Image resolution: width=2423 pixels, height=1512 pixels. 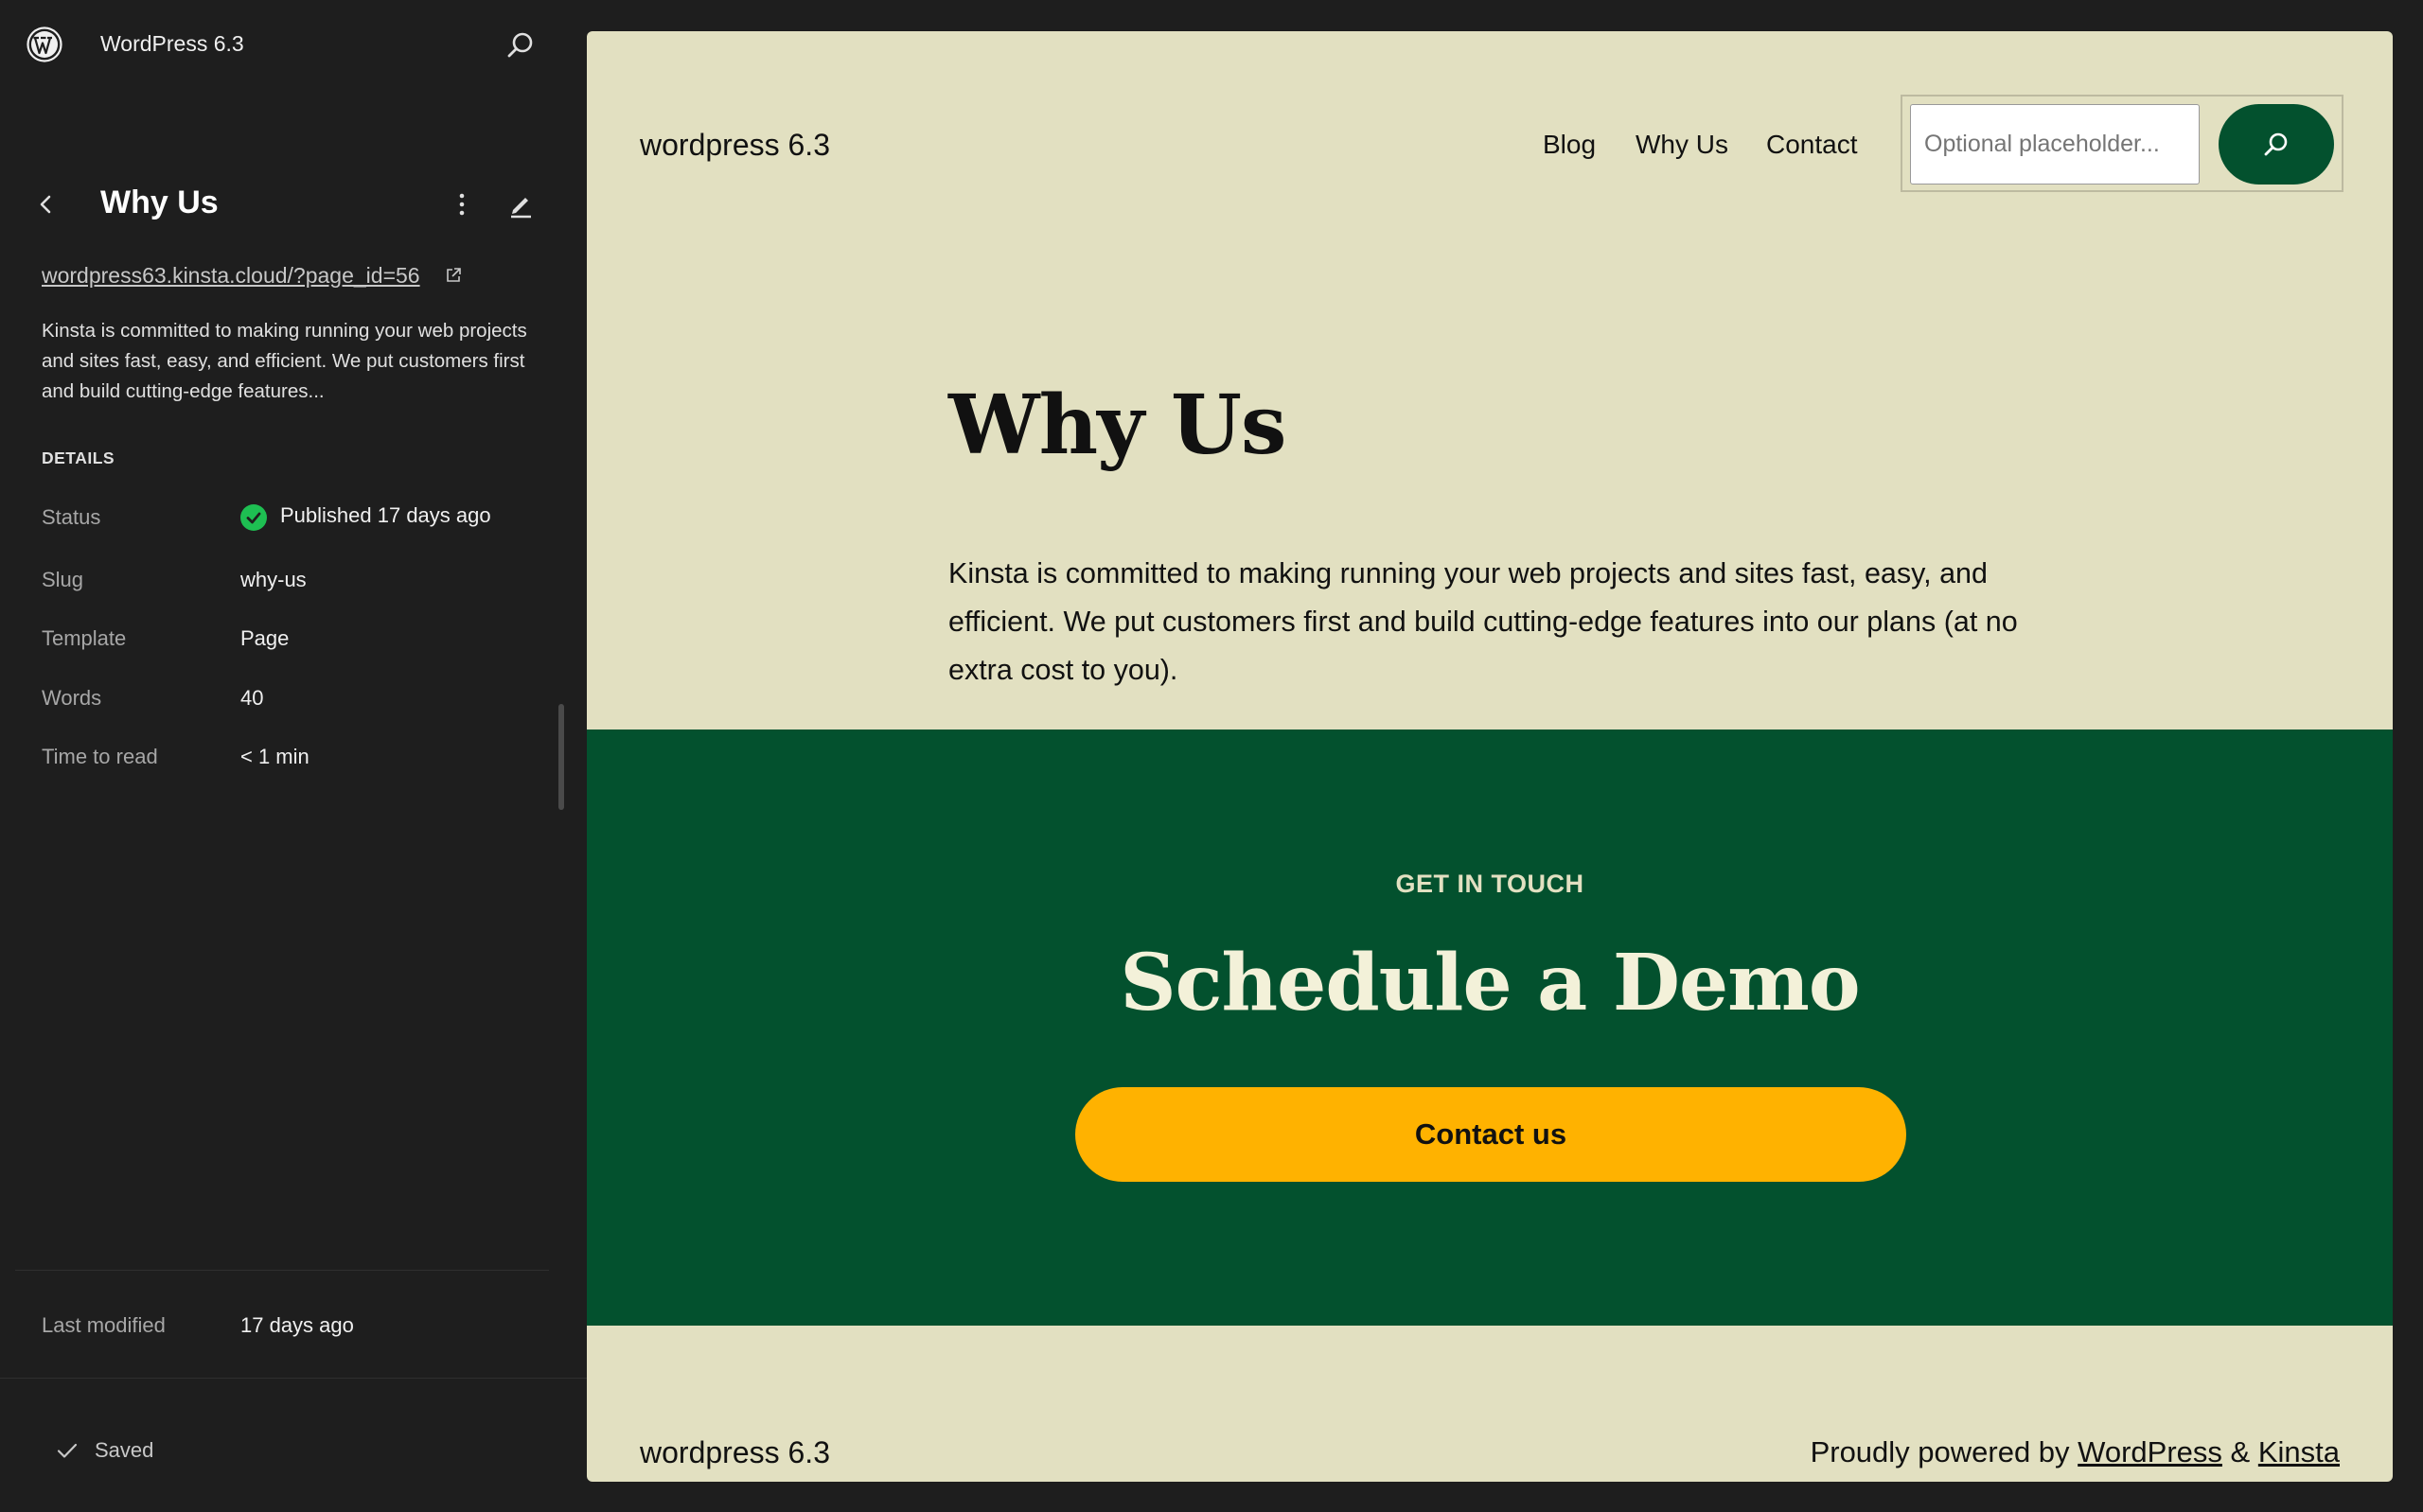 I want to click on footer-link-kinsta: Kinsta, so click(x=2299, y=1451).